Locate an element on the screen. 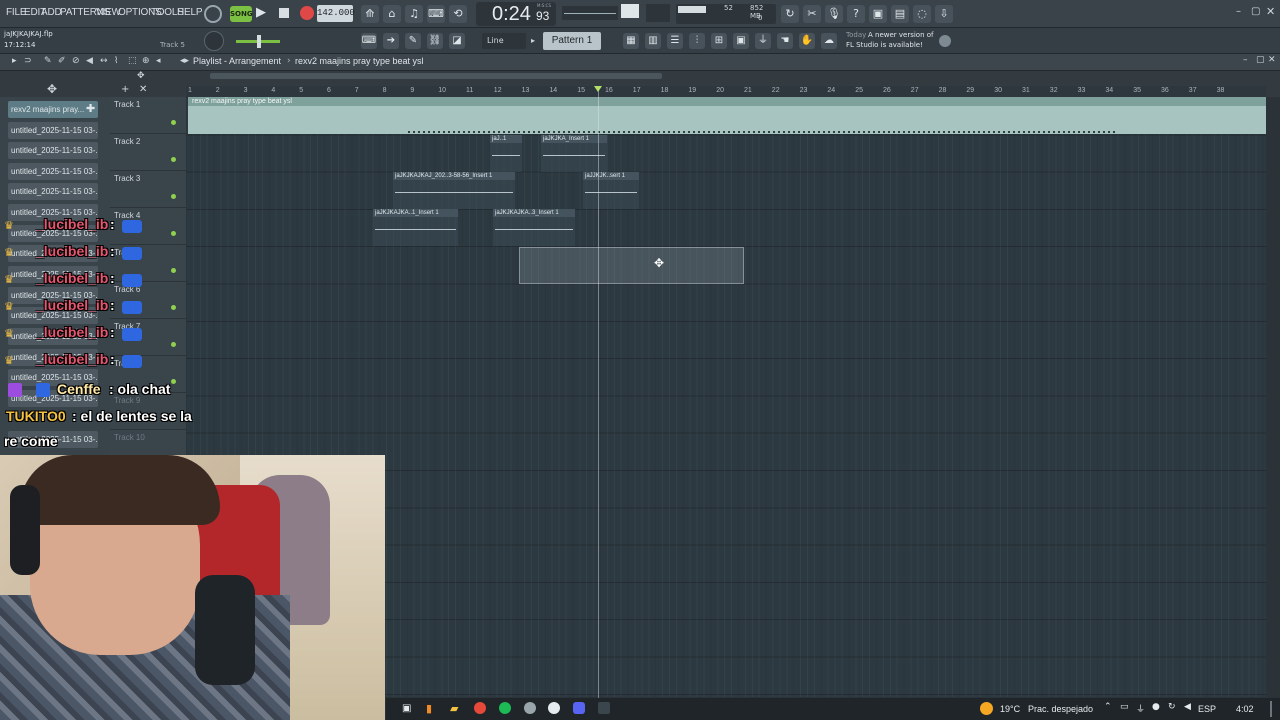 The image size is (1280, 720). loop-record-icon: ⟲ is located at coordinates (458, 14).